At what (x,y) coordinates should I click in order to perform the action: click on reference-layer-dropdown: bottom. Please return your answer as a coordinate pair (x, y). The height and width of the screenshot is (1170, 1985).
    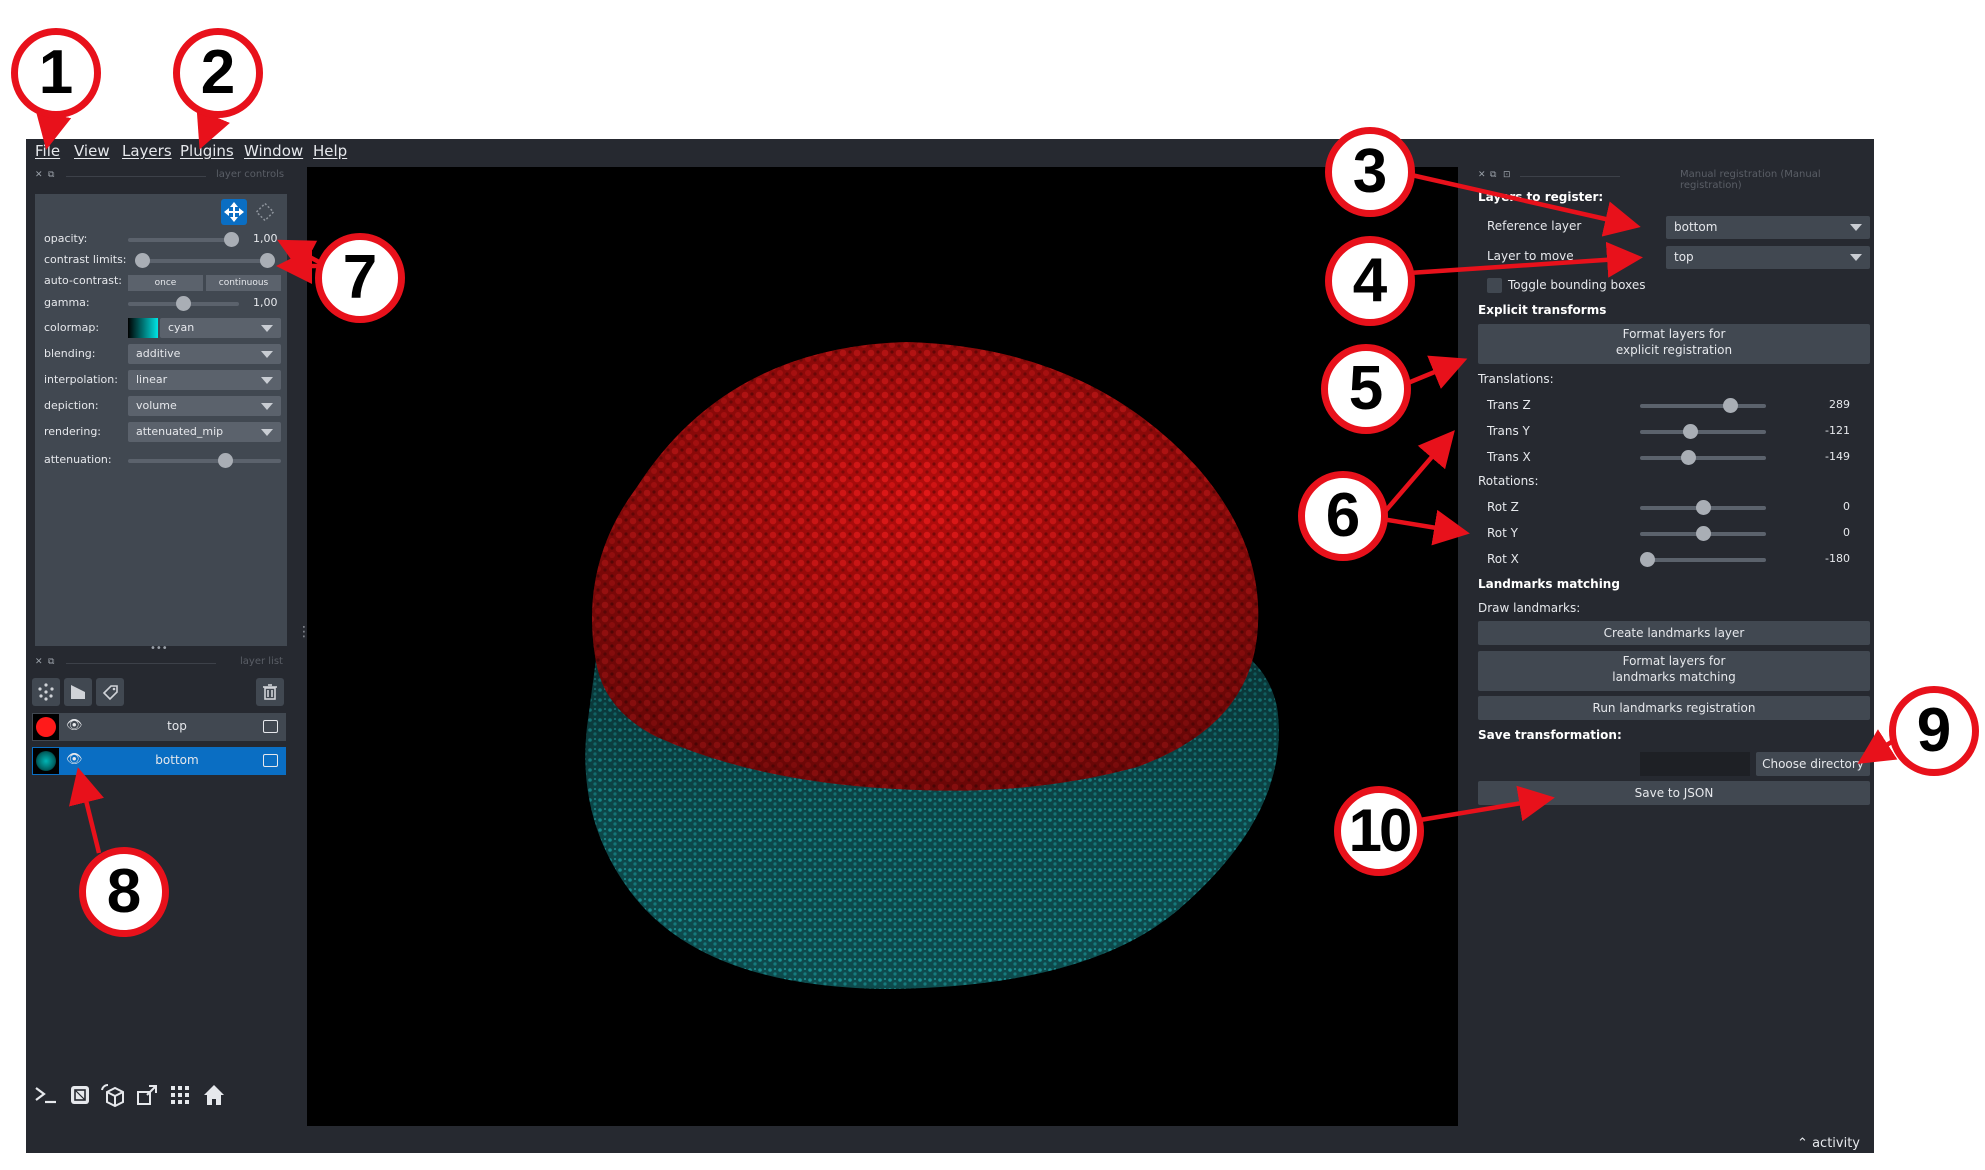
    Looking at the image, I should click on (1768, 227).